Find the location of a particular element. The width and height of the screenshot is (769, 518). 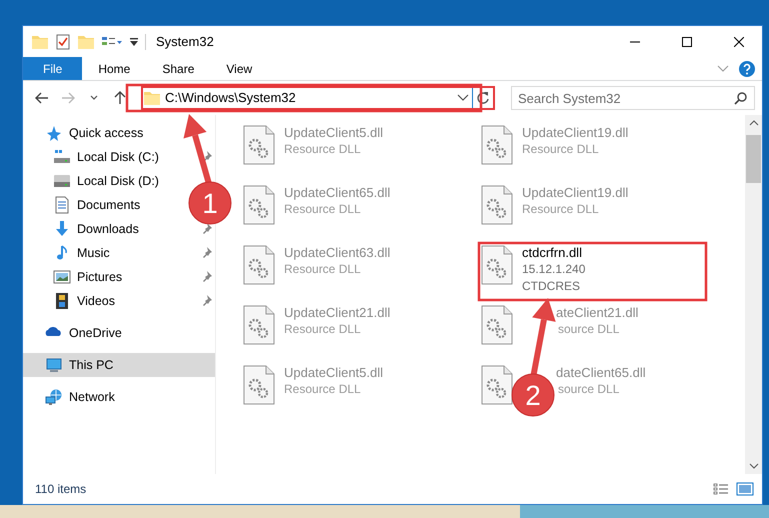

file-item: ctdcrfrn.dll 15.12.1.240 CTDCRES is located at coordinates (593, 271).